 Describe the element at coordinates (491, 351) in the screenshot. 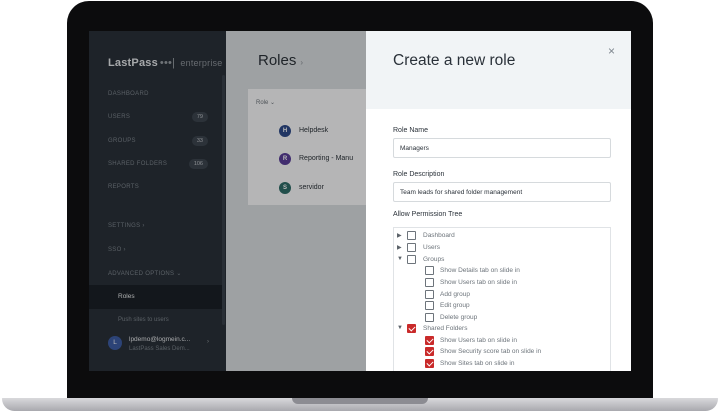

I see `tree-item-label: Show Security score tab on slide in` at that location.